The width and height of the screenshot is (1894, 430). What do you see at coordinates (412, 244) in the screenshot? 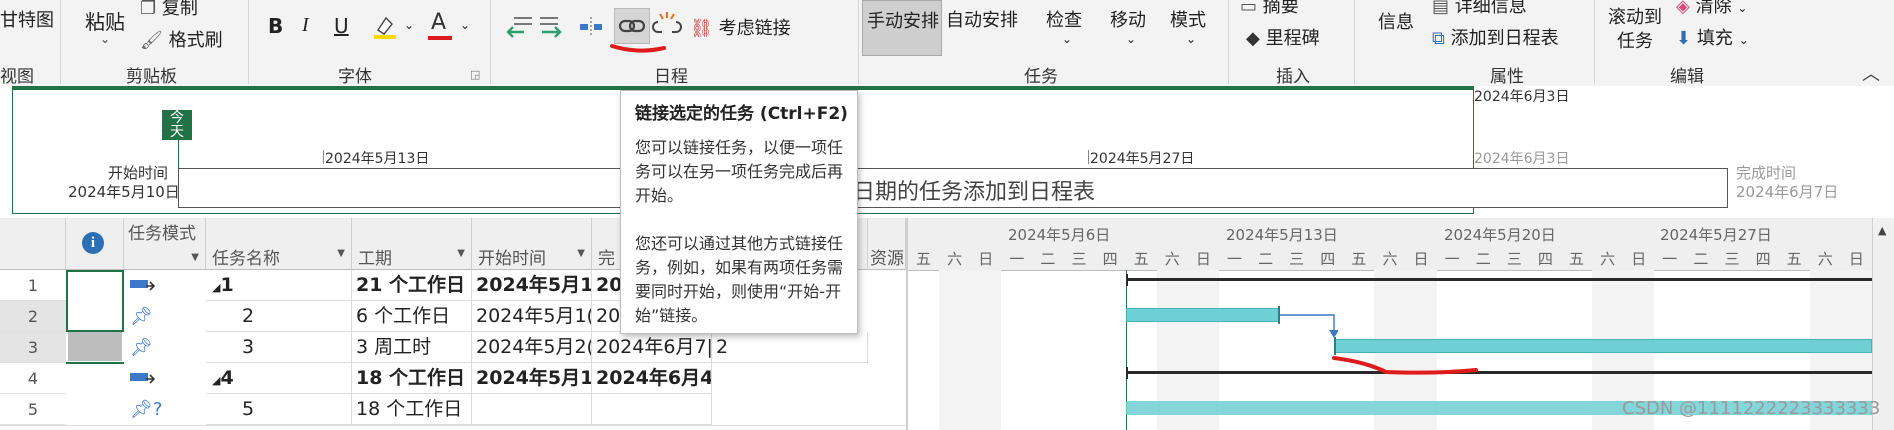
I see `duration-header: 工期 ▼` at bounding box center [412, 244].